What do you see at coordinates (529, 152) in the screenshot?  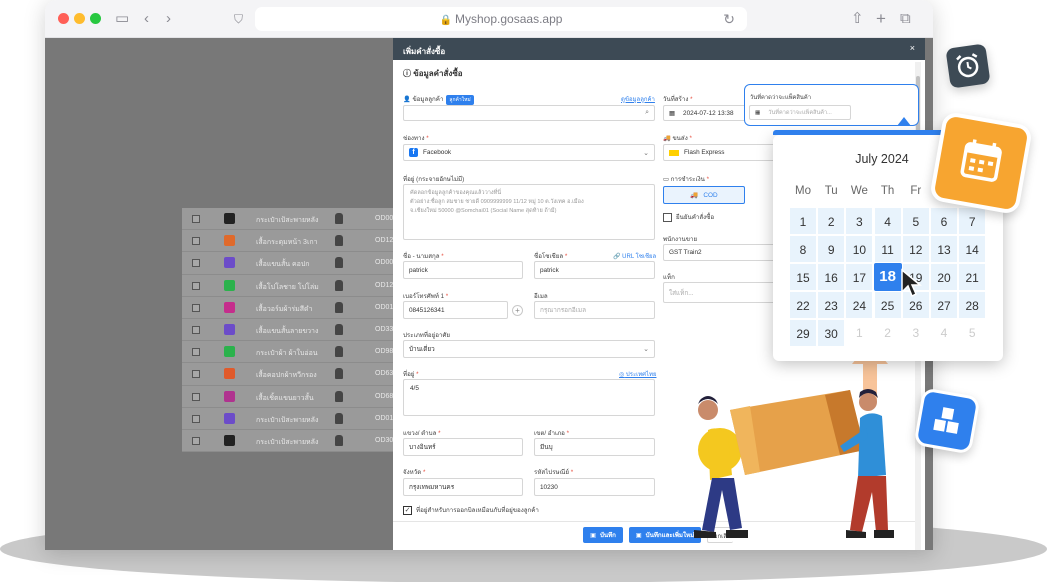 I see `channel-select: f Facebook ⌄` at bounding box center [529, 152].